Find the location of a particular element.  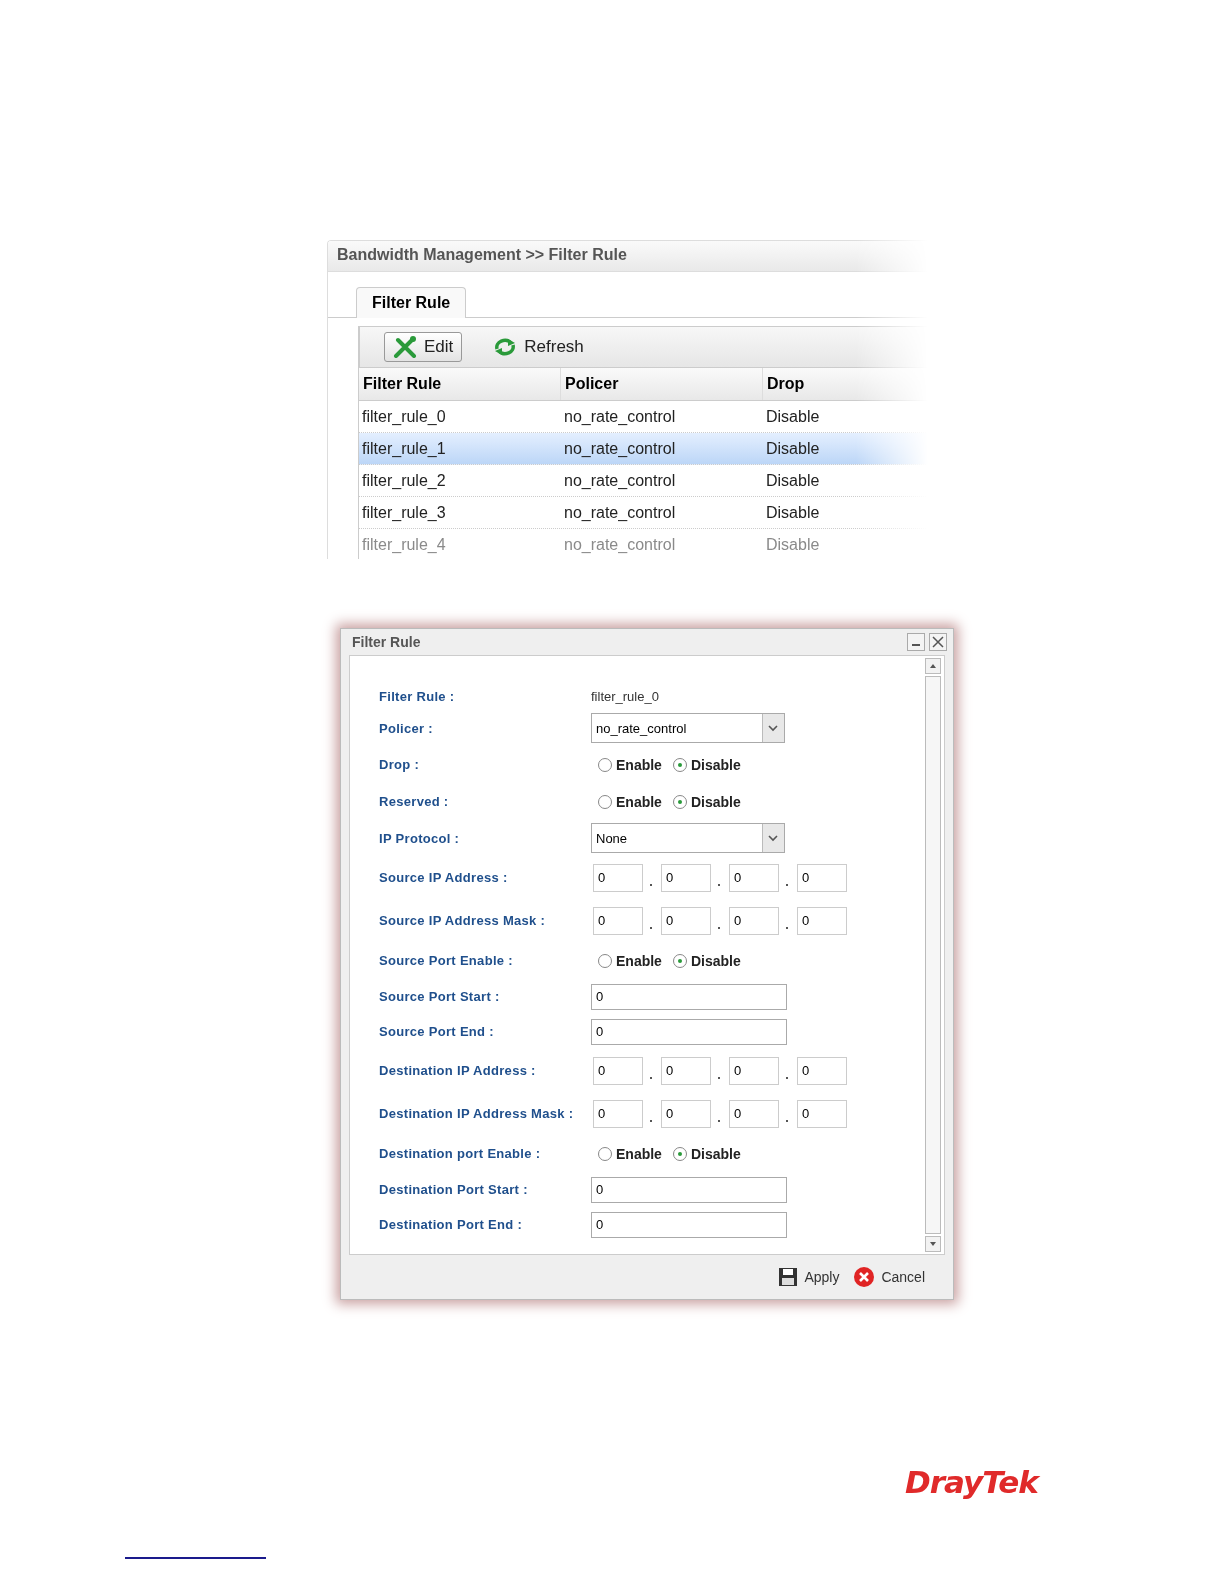

field-label: Policer : is located at coordinates (406, 728).